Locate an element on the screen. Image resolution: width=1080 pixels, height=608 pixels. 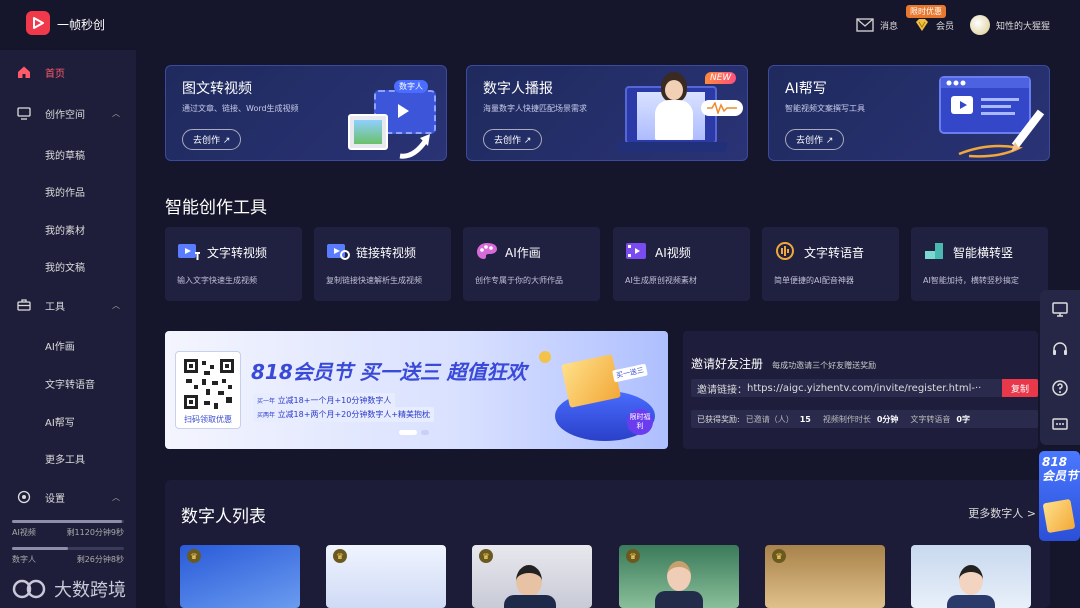
tool-ai-painting: AI作画 创作专属于你的大师作品 is located at coordinates (531, 264).